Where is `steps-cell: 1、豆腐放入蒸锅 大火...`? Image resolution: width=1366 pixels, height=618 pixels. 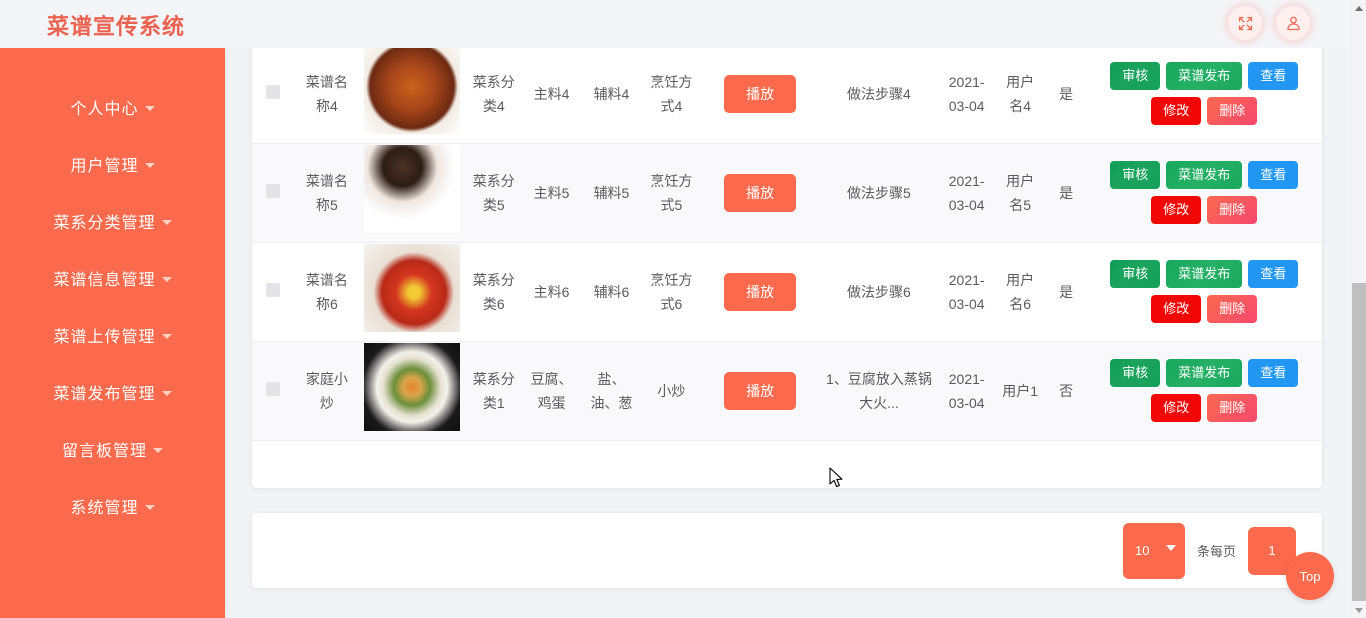
steps-cell: 1、豆腐放入蒸锅 大火... is located at coordinates (879, 391).